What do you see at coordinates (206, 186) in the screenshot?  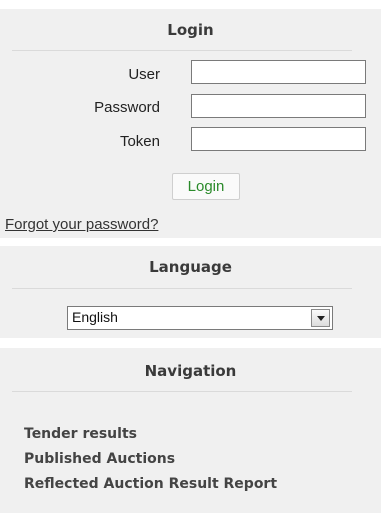 I see `login-button: Login` at bounding box center [206, 186].